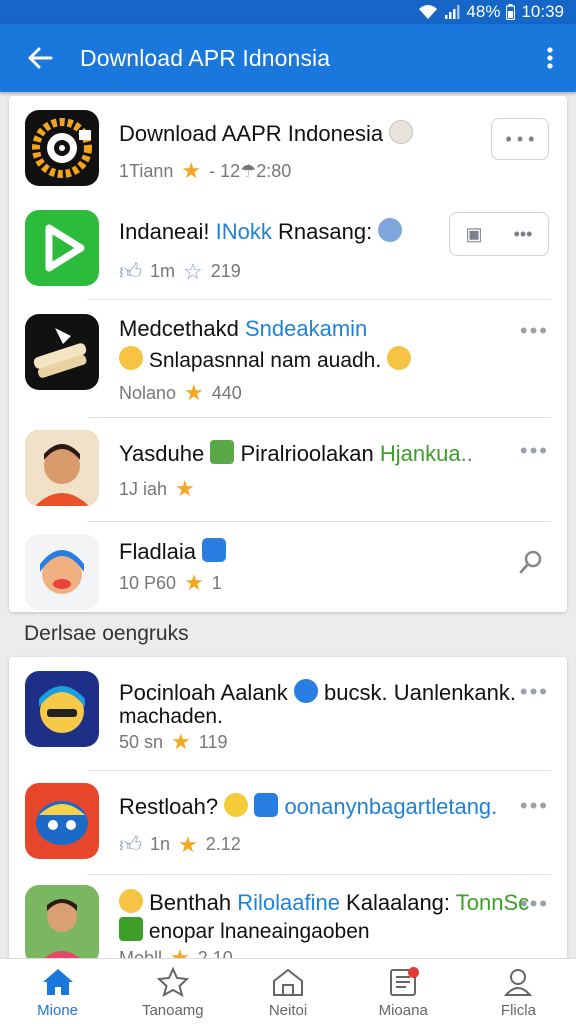 This screenshot has width=576, height=1024. I want to click on app-subtitle: machaden., so click(171, 716).